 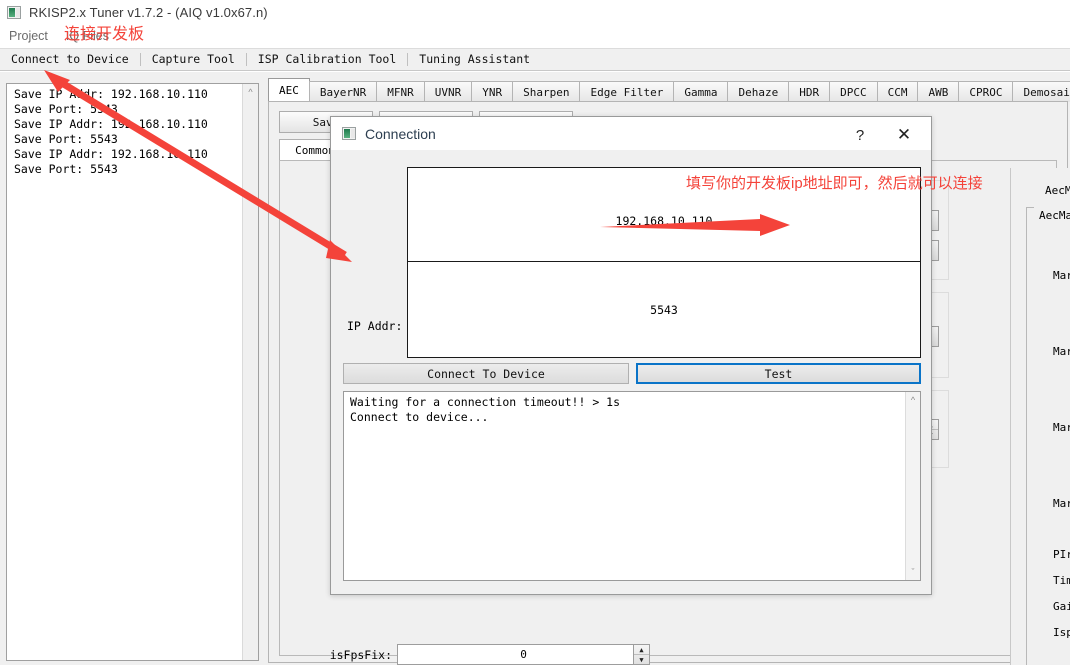 What do you see at coordinates (912, 486) in the screenshot?
I see `dialog-console-scrollbar: ^ ˇ` at bounding box center [912, 486].